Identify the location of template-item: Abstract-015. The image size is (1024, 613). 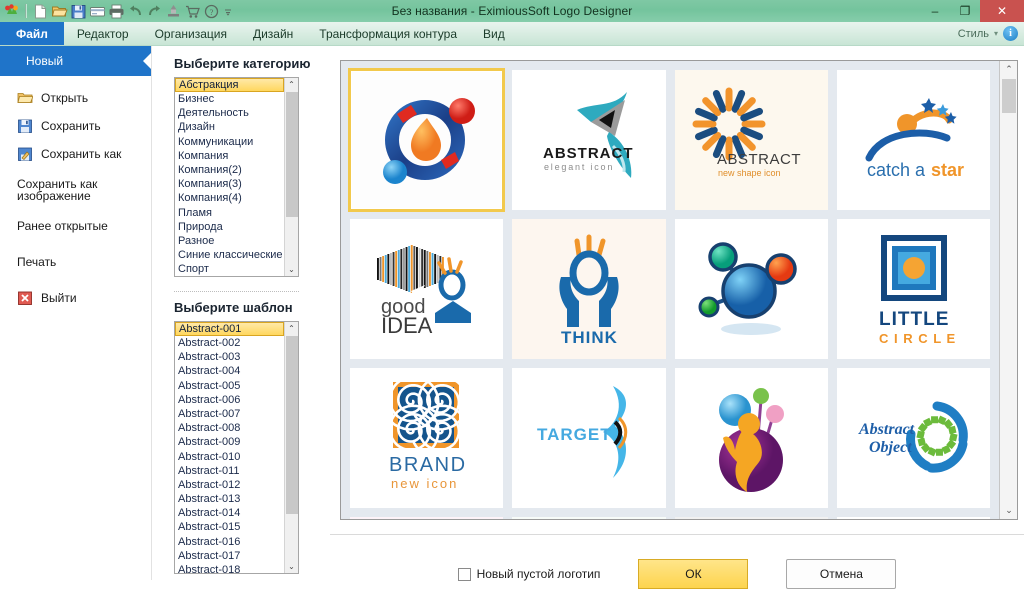
(229, 527).